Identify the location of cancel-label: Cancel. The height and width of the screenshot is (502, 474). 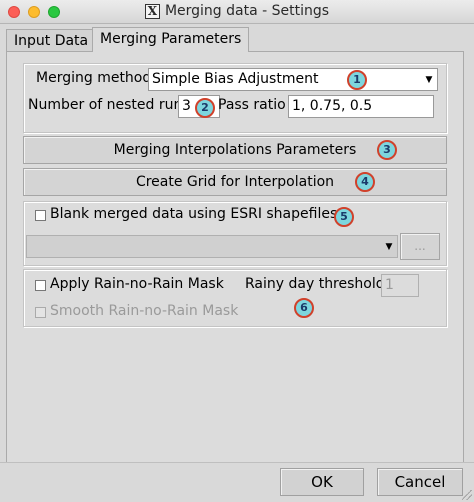
(420, 482).